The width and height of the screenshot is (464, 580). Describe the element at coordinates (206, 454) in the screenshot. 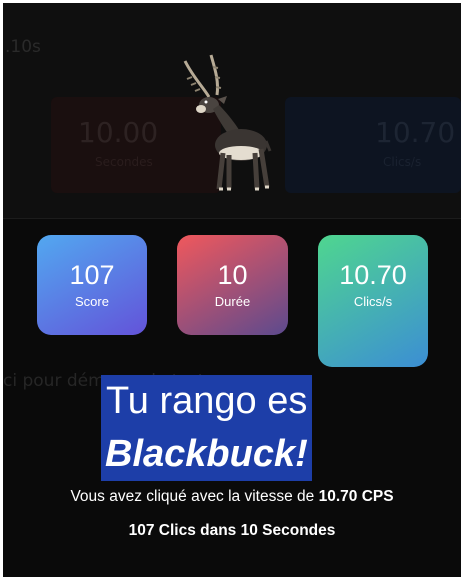

I see `rank-animal-name: Blackbuck!` at that location.